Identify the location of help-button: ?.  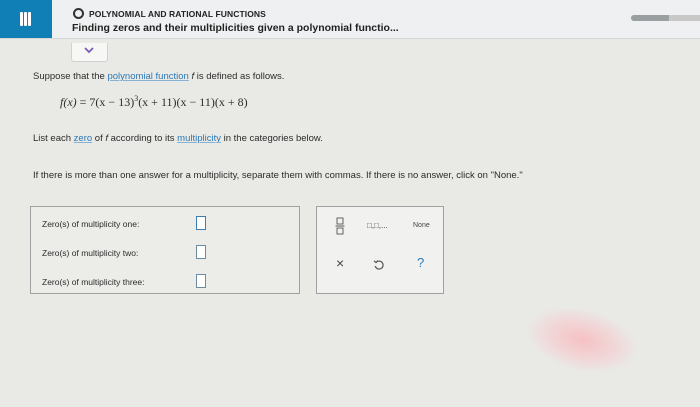
(420, 262).